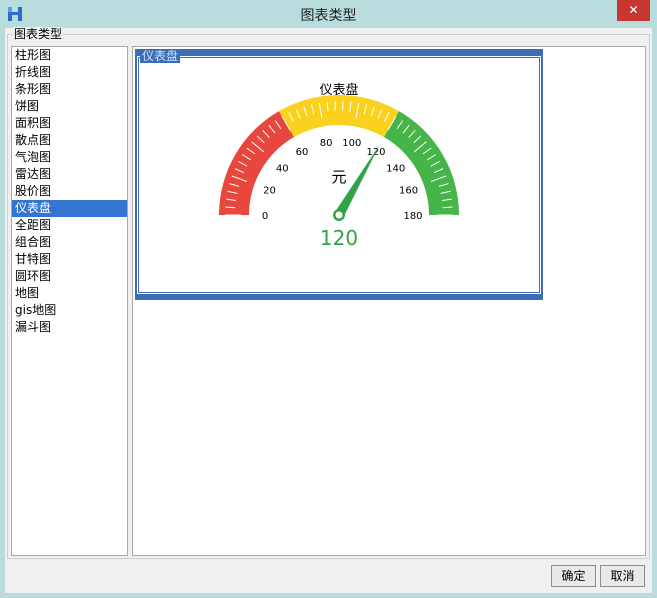  I want to click on gauge-tick-label: 100, so click(351, 143).